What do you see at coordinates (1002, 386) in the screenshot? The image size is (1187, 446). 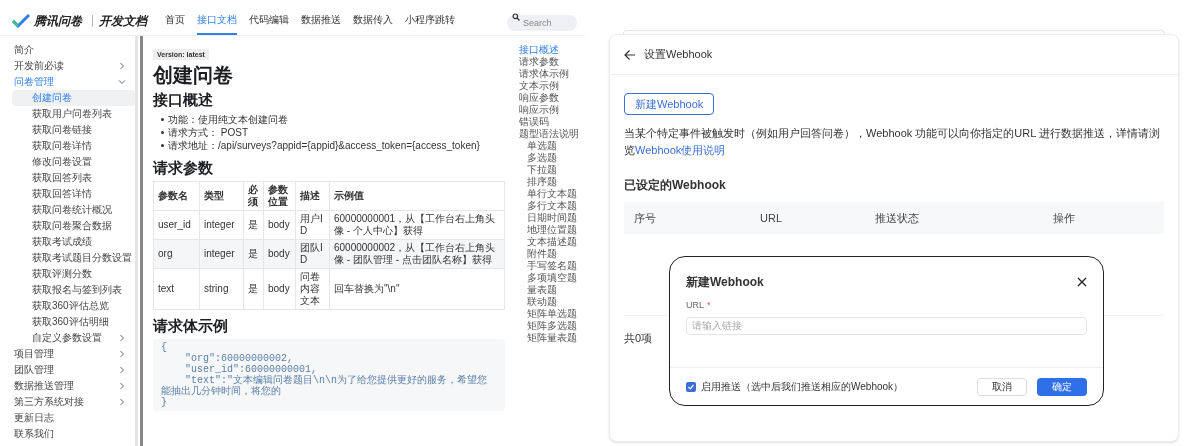 I see `cancel-button: 取消` at bounding box center [1002, 386].